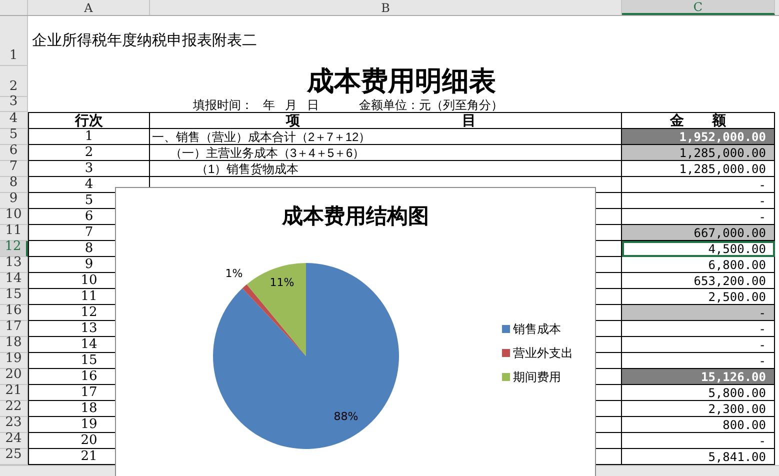  I want to click on sheet-title: 成本费用明细表, so click(401, 81).